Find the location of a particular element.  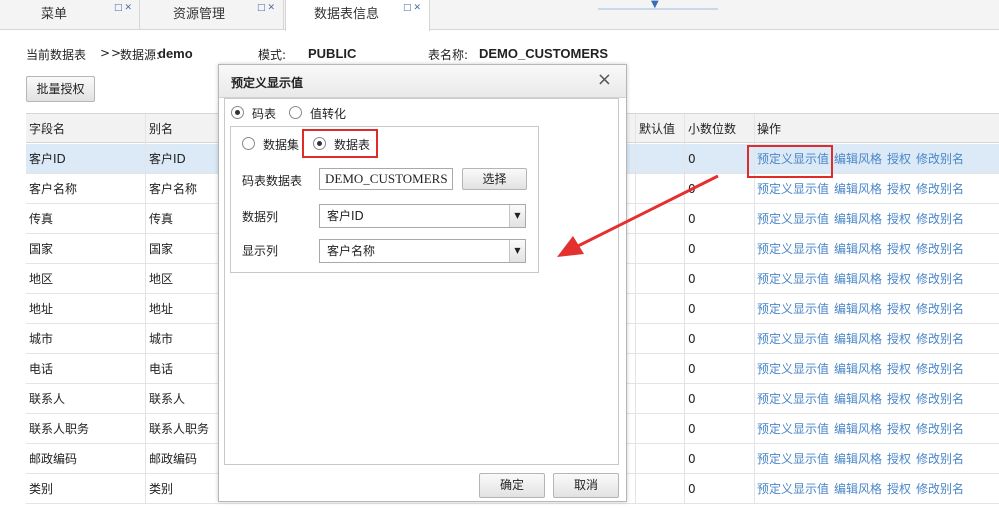

header-field-name: 字段名 is located at coordinates (86, 129).